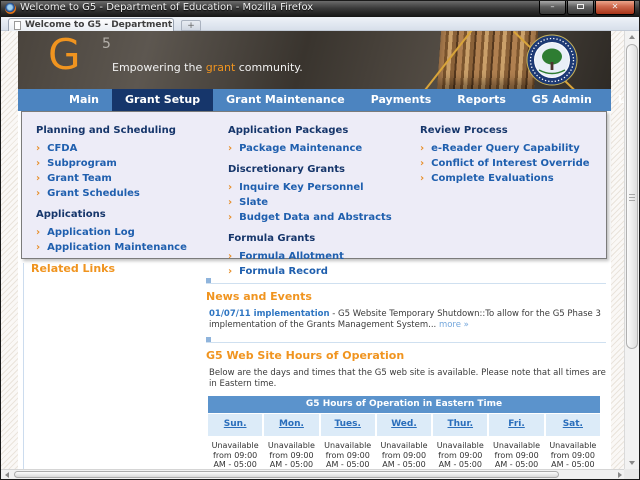 This screenshot has width=640, height=480. What do you see at coordinates (162, 100) in the screenshot?
I see `menu-item-grant-setup: Grant Setup` at bounding box center [162, 100].